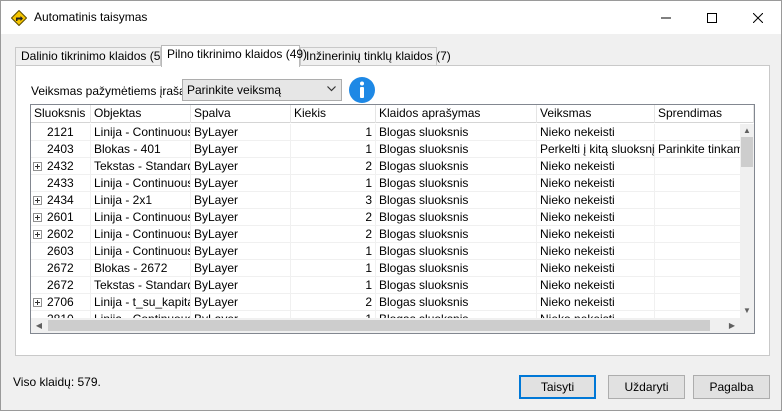 The width and height of the screenshot is (782, 411). What do you see at coordinates (141, 268) in the screenshot?
I see `table-cell: Blokas - 2672` at bounding box center [141, 268].